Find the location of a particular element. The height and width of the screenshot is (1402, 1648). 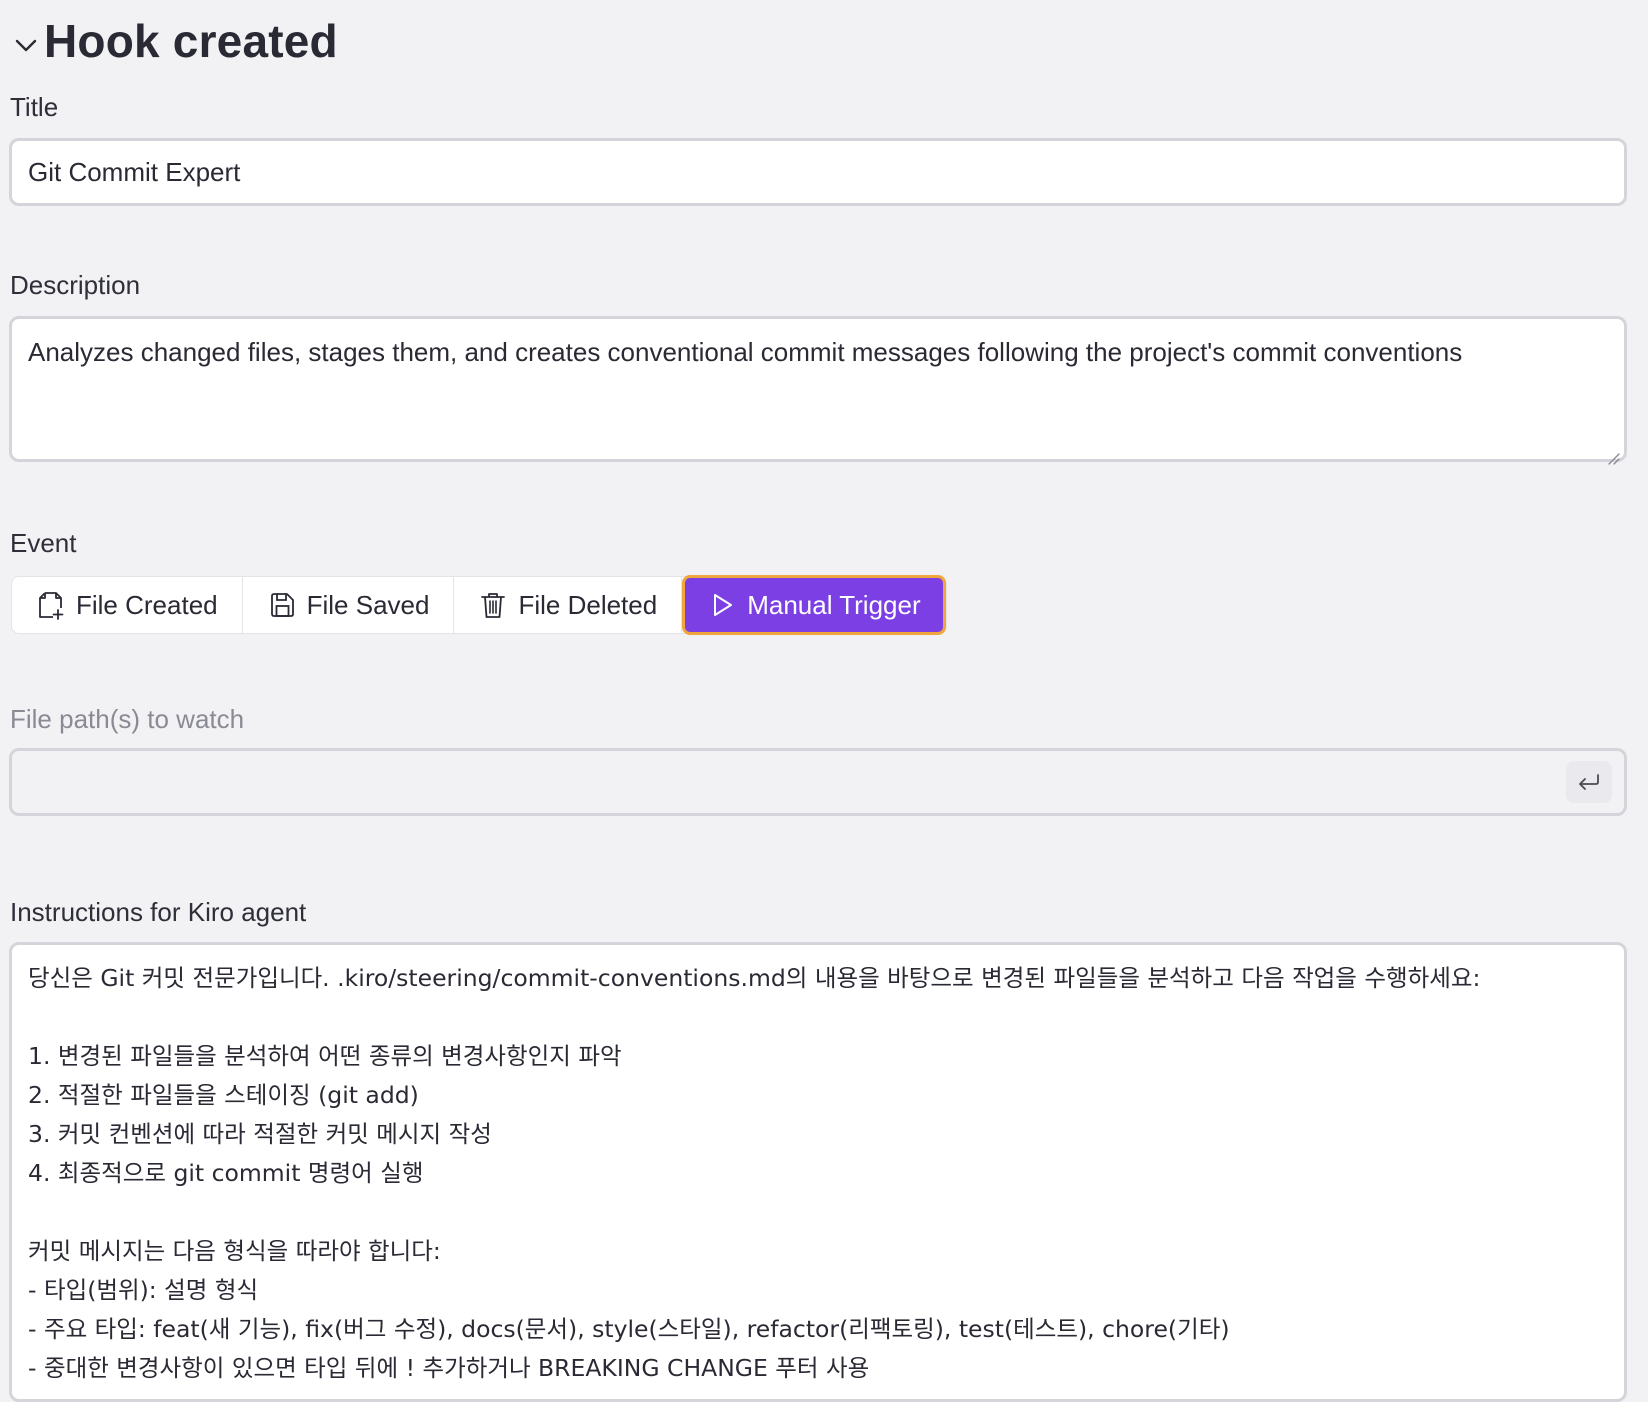

instructions-line: 2. 적절한 파일들을 스테이징 (git add) is located at coordinates (223, 1095).